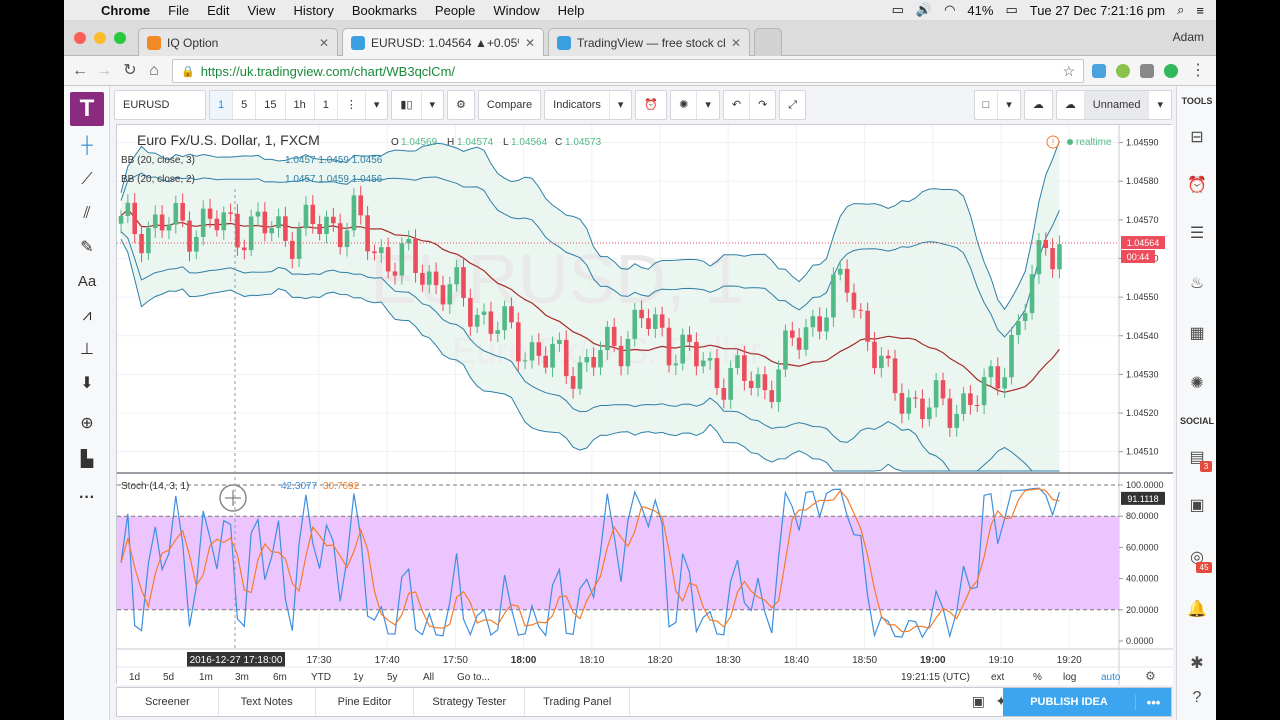 This screenshot has width=1280, height=720. What do you see at coordinates (1197, 284) in the screenshot?
I see `hotlist-flame-icon: ♨` at bounding box center [1197, 284].